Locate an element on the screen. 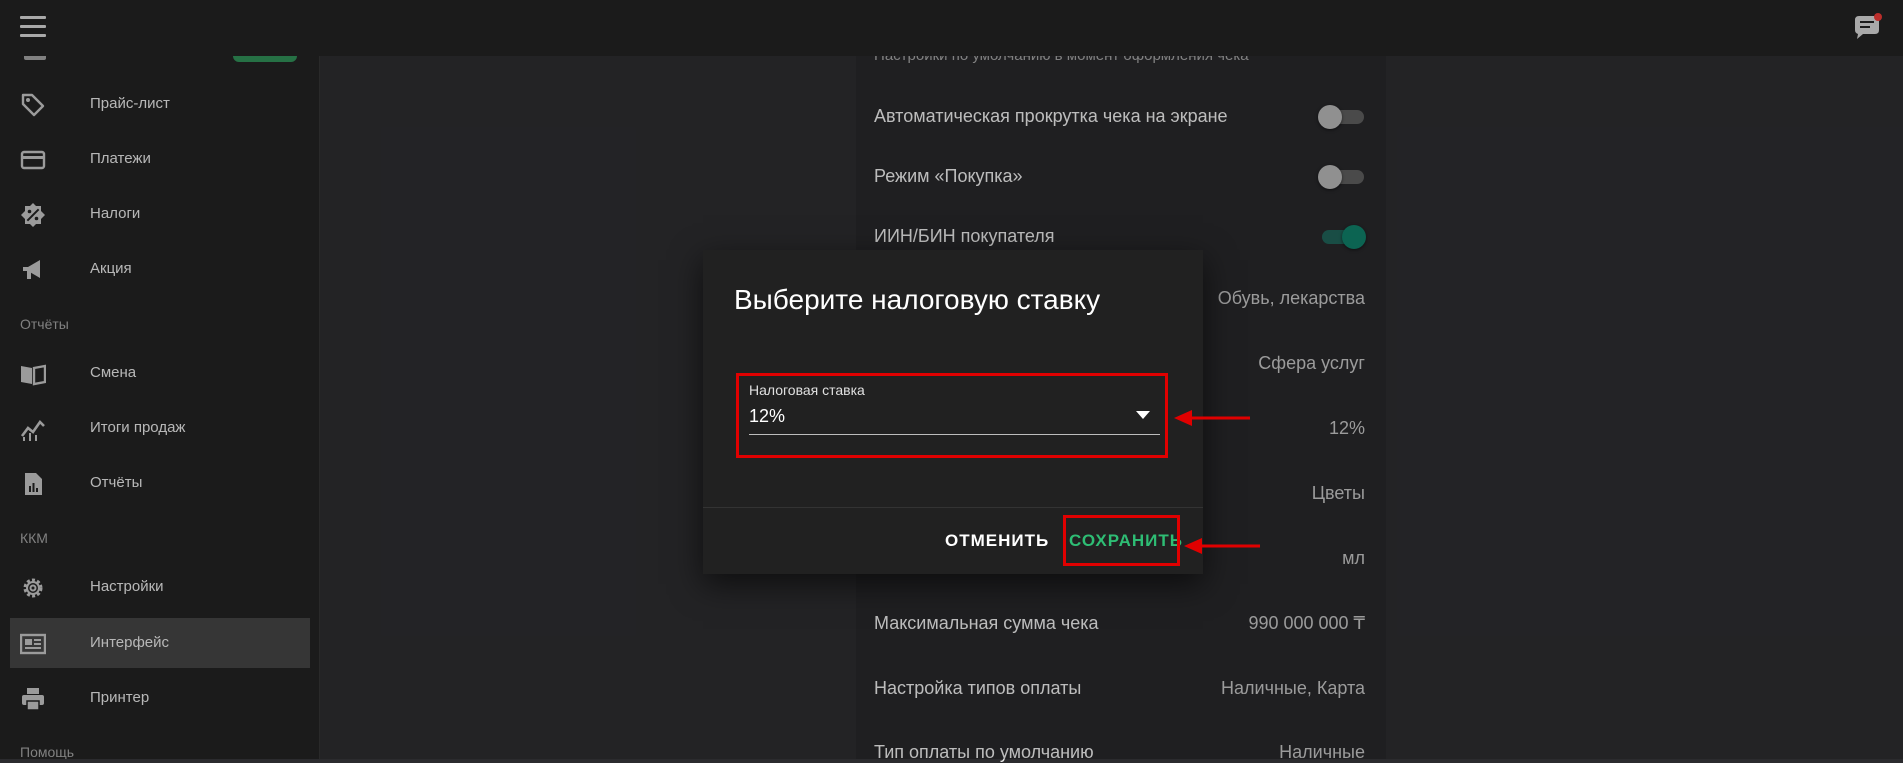 This screenshot has height=763, width=1903. highlight-box-save is located at coordinates (1121, 540).